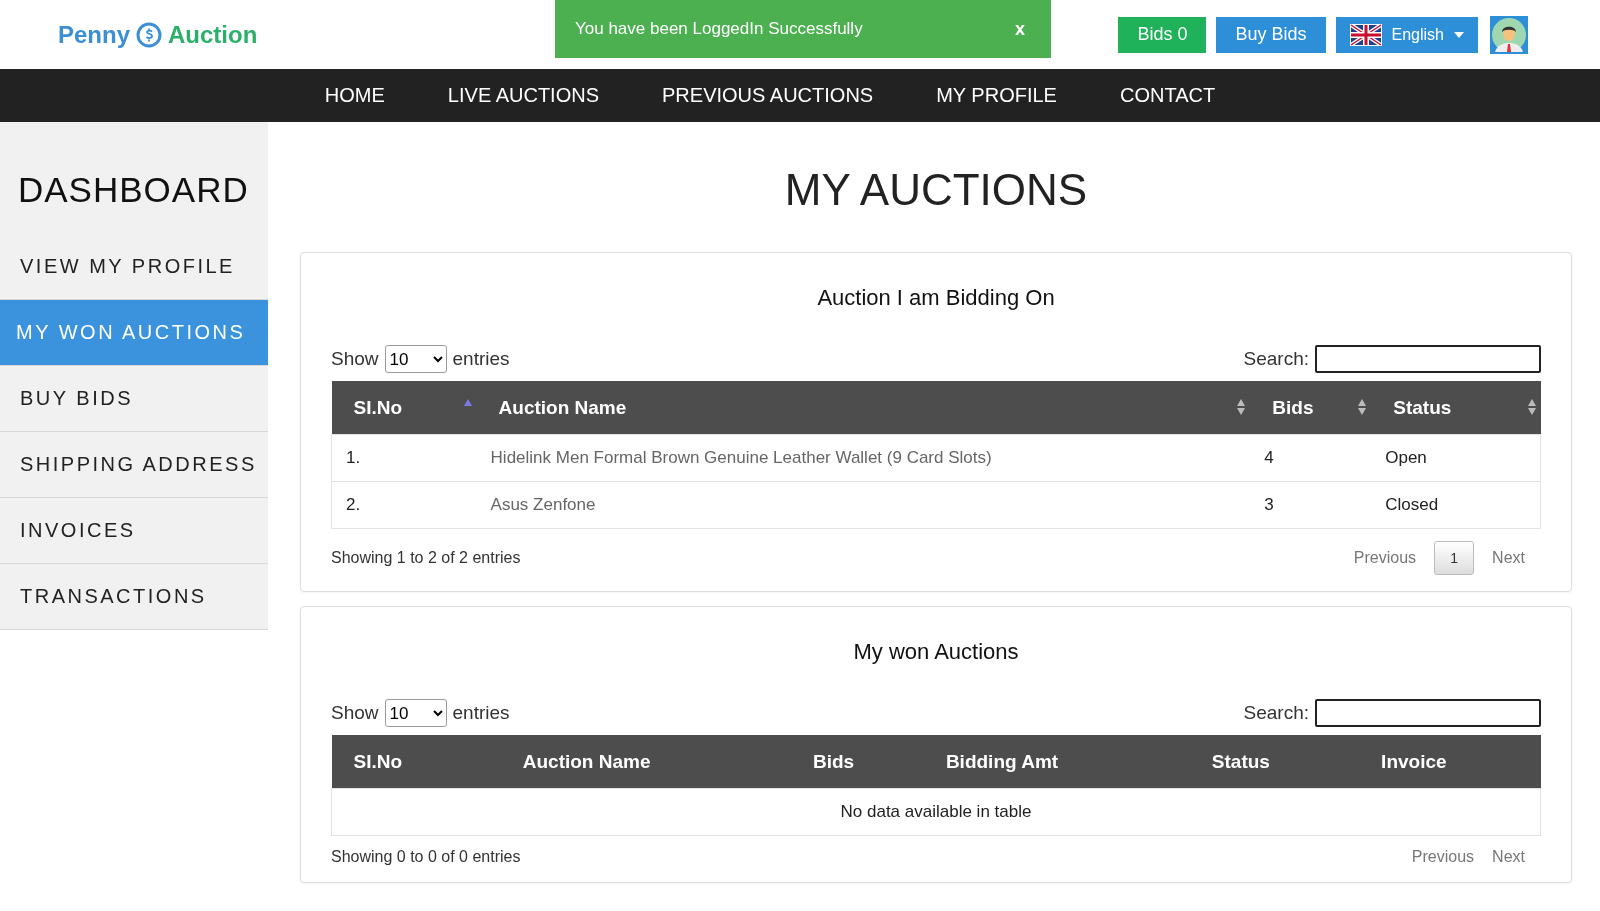 The width and height of the screenshot is (1600, 911). I want to click on table-cell: Hidelink Men Formal Brown Genuine Leather Wallet (9 Card Slots), so click(863, 458).